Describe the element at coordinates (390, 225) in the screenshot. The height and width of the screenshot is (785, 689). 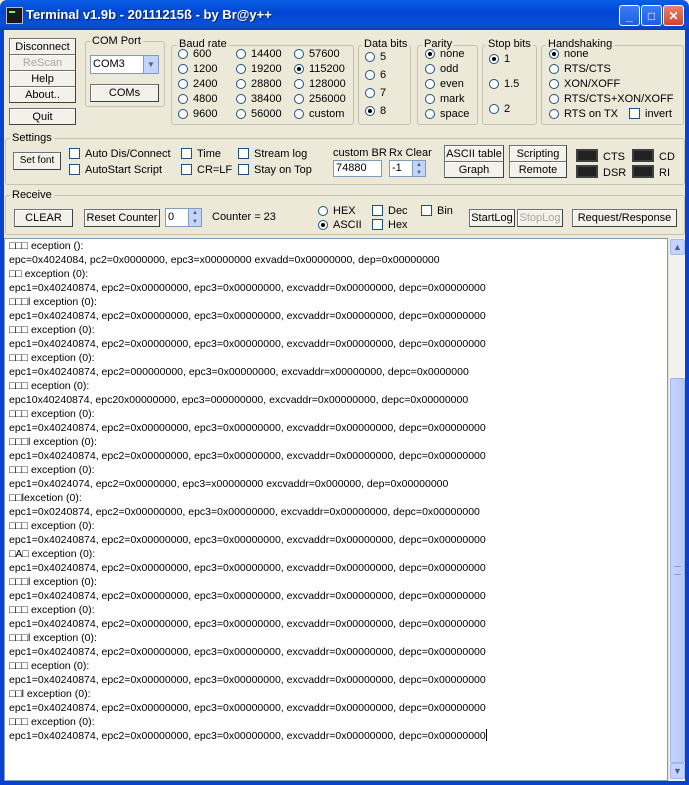
I see `hex-checkbox: Hex` at that location.